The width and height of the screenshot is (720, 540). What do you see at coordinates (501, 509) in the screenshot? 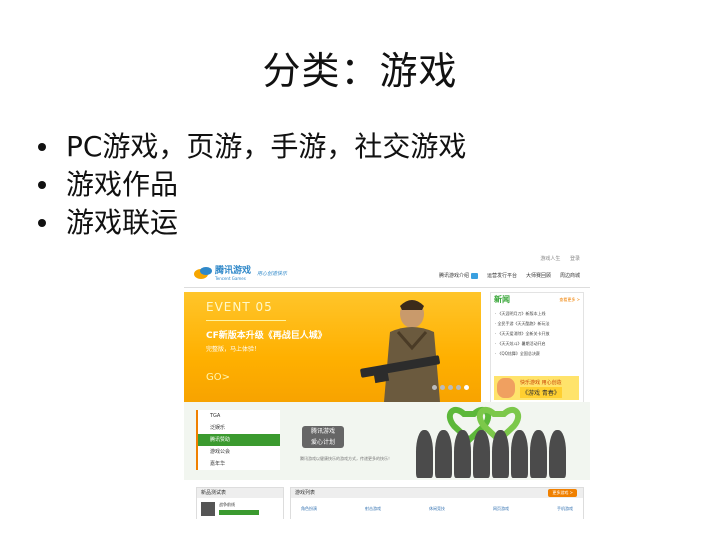
I see `game-category: 网页游戏` at bounding box center [501, 509].